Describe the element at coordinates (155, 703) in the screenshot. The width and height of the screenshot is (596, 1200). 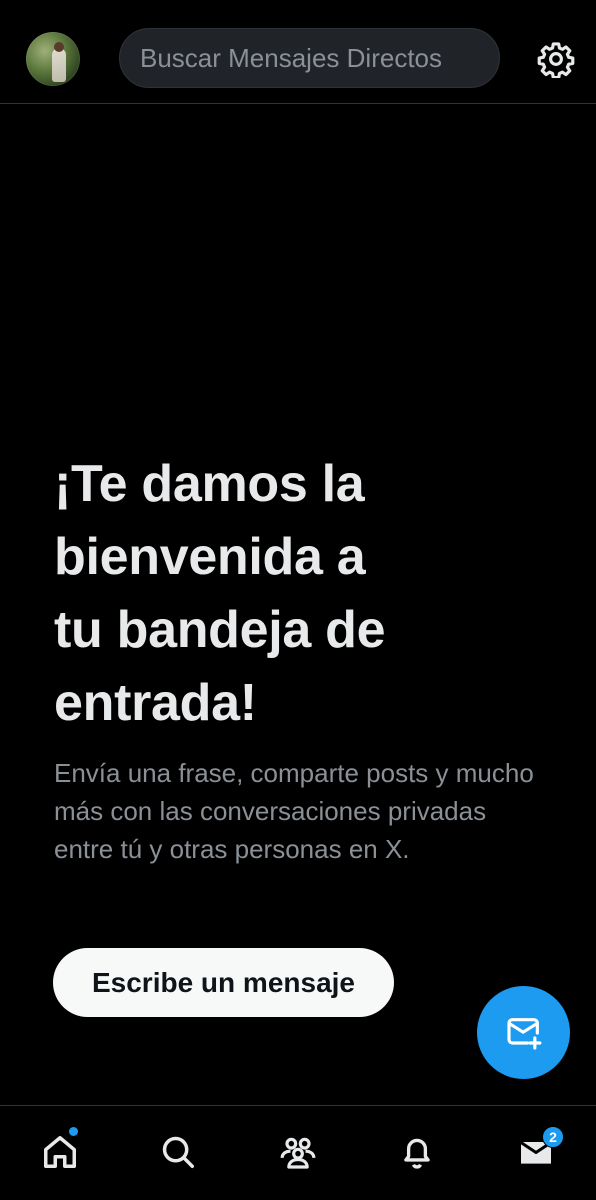
I see `welcome-title-line: entrada!` at that location.